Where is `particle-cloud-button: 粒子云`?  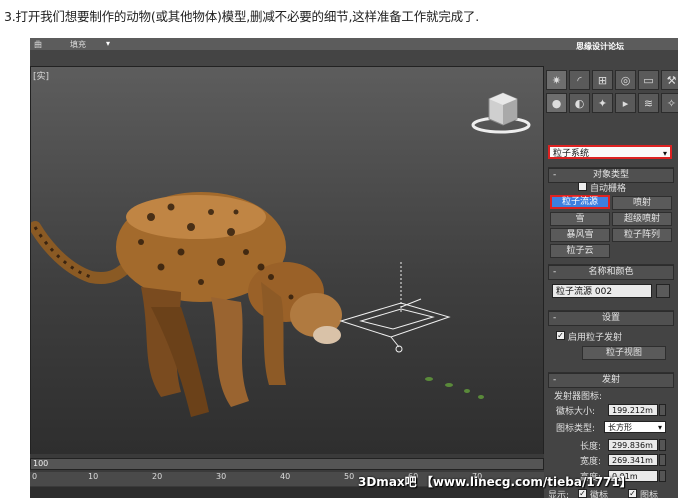
particle-cloud-button: 粒子云 is located at coordinates (580, 251).